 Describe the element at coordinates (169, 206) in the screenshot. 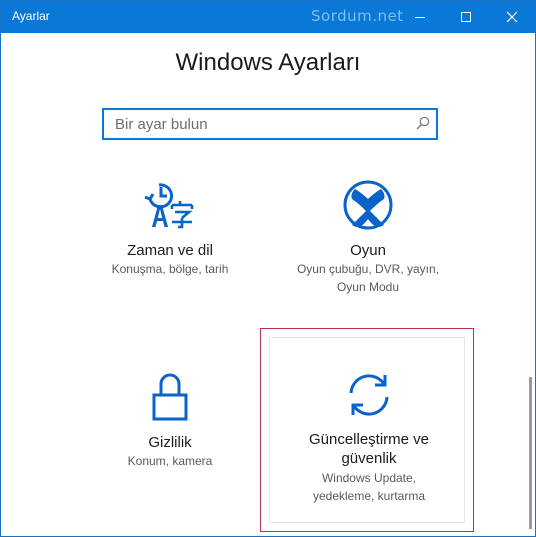

I see `time-language-icon` at that location.